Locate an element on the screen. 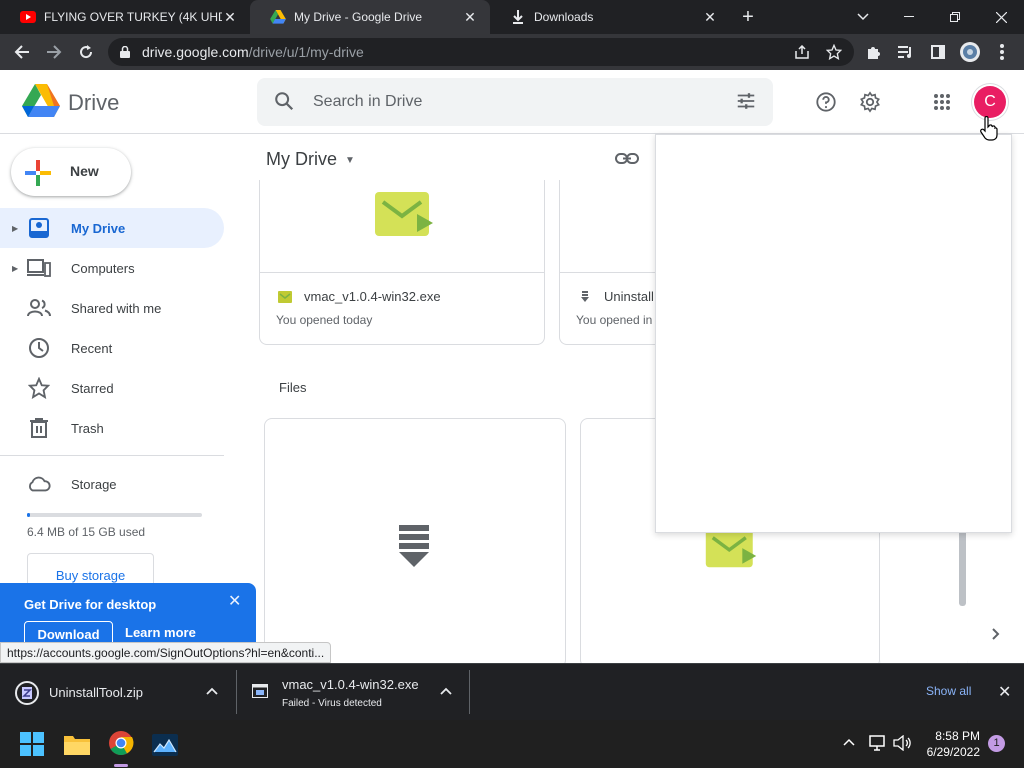  cloud-icon is located at coordinates (39, 484).